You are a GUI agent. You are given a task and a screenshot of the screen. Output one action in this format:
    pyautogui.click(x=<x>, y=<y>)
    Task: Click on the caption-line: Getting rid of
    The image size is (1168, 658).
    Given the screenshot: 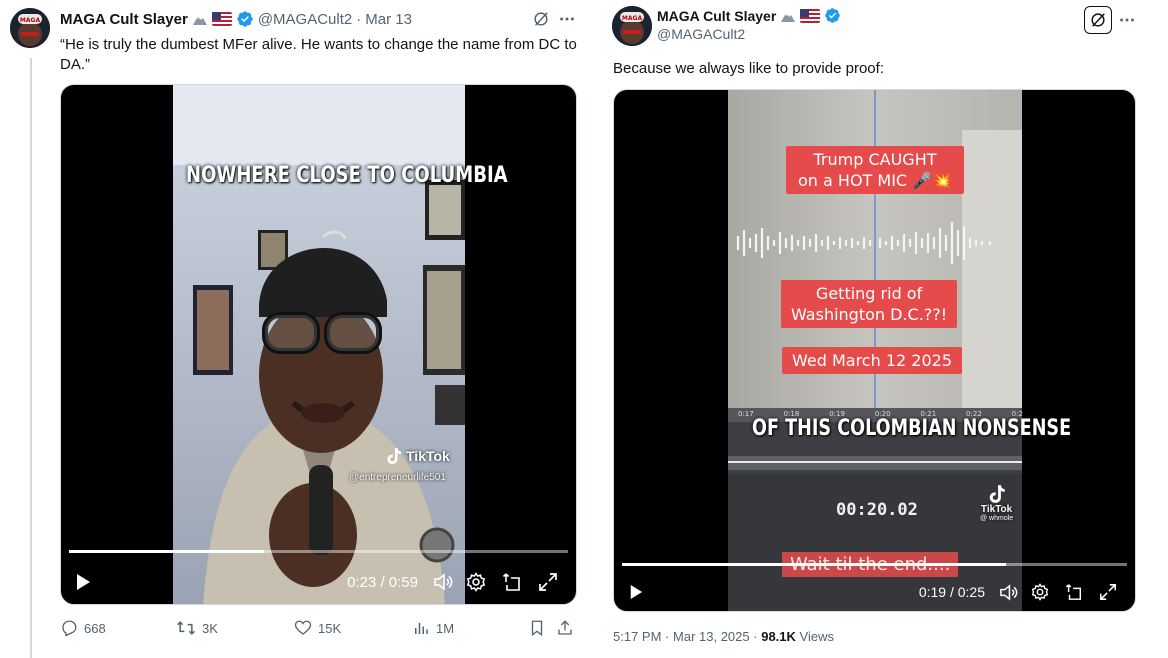 What is the action you would take?
    pyautogui.click(x=869, y=293)
    